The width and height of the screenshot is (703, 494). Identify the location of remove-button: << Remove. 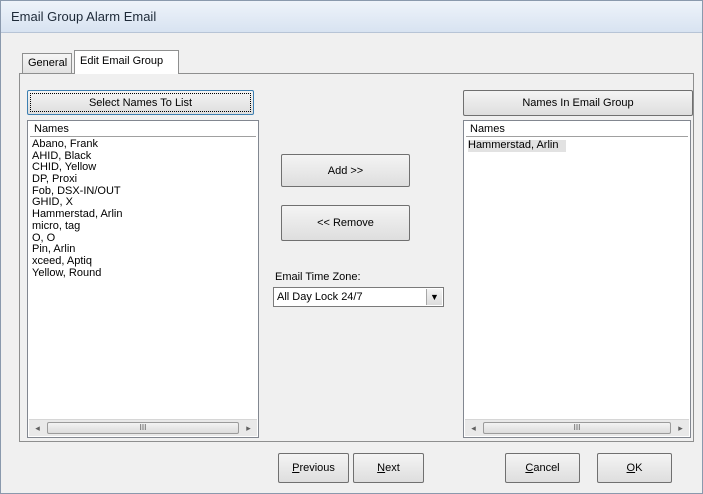
(345, 223).